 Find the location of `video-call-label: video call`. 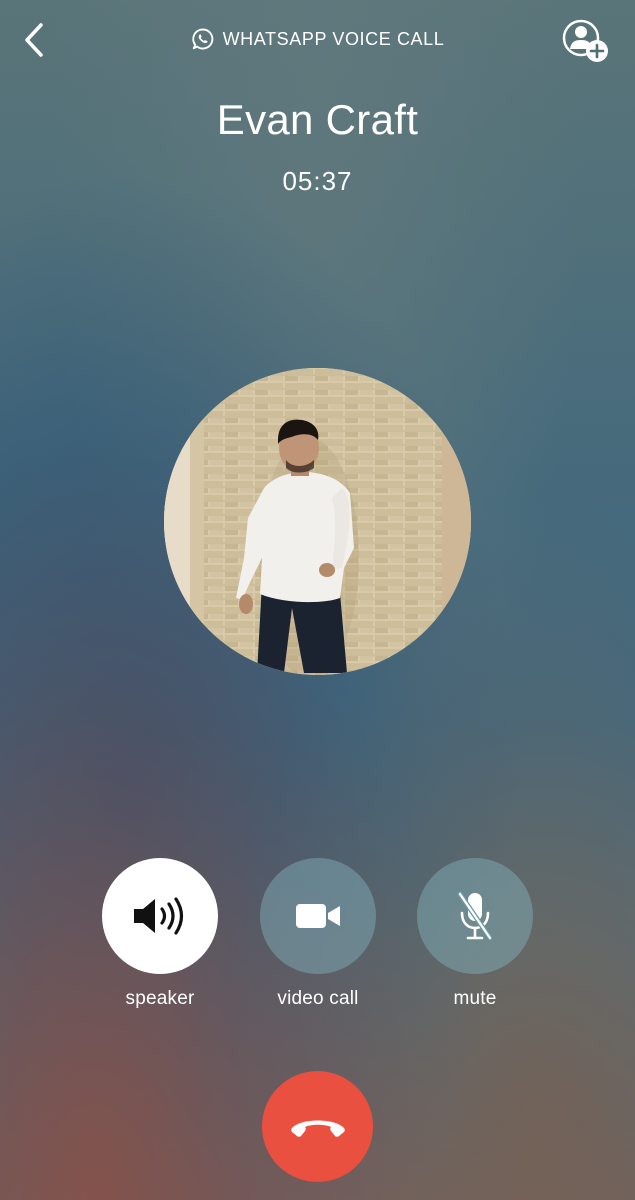

video-call-label: video call is located at coordinates (318, 998).